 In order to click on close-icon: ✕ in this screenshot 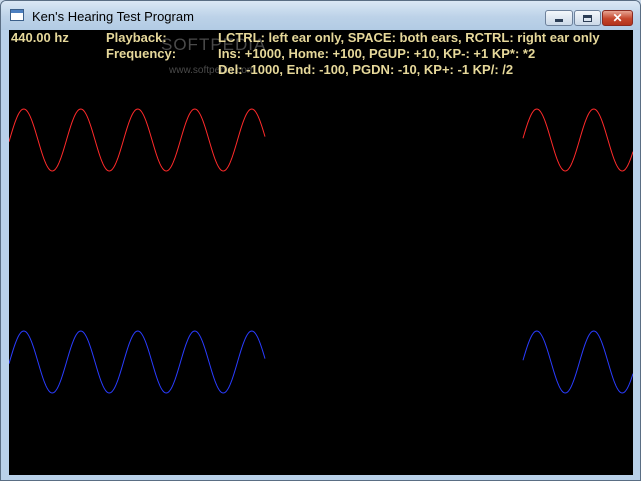, I will do `click(617, 18)`.